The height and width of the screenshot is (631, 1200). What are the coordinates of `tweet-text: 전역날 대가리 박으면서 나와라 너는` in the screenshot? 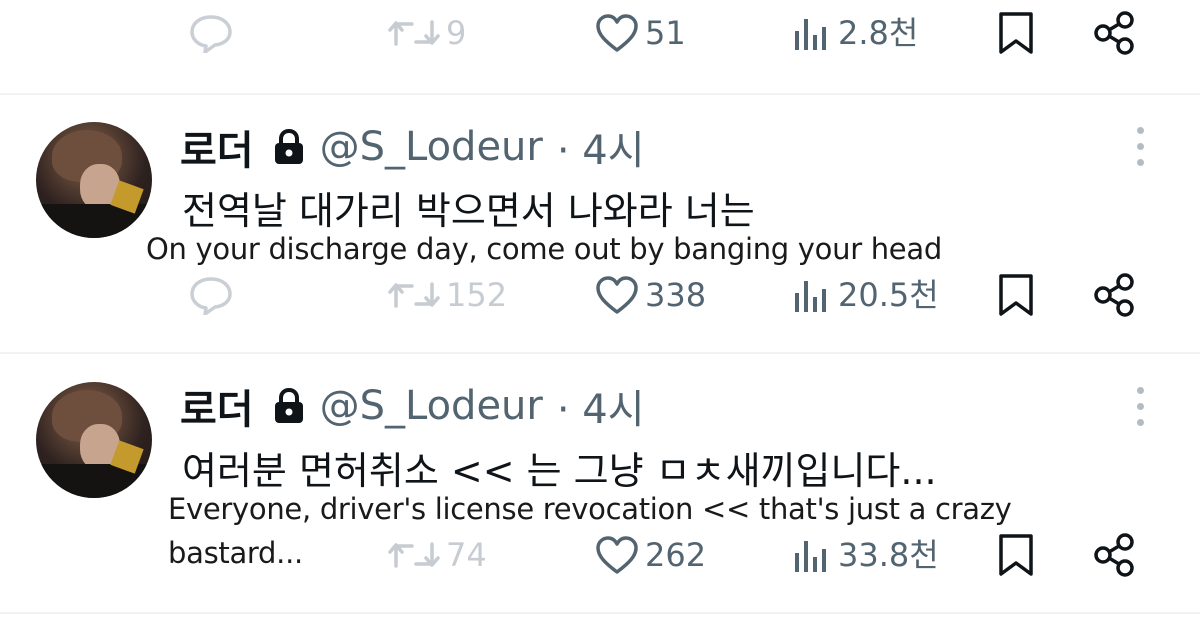 It's located at (468, 211).